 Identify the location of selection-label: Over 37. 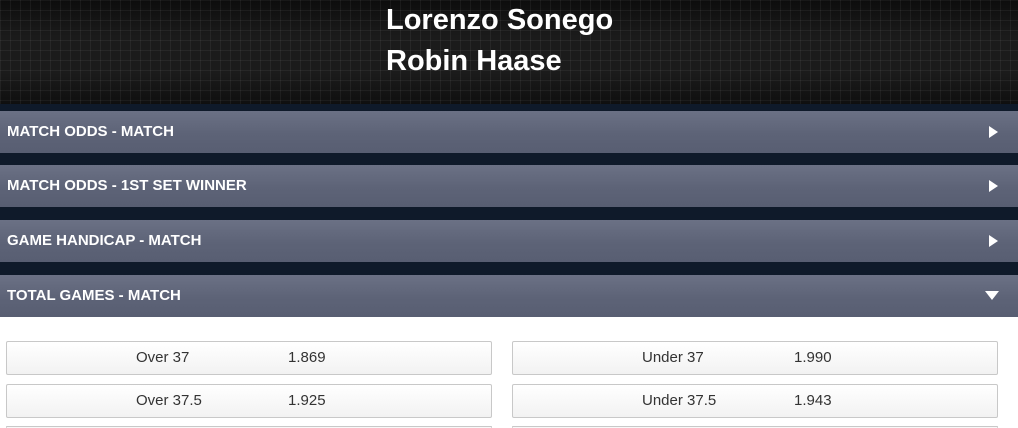
(163, 357).